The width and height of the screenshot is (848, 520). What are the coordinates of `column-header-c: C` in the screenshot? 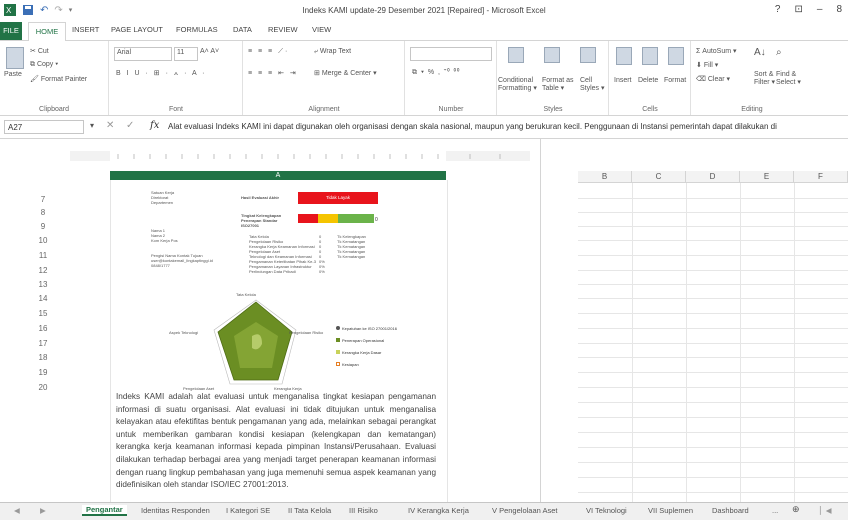 It's located at (659, 177).